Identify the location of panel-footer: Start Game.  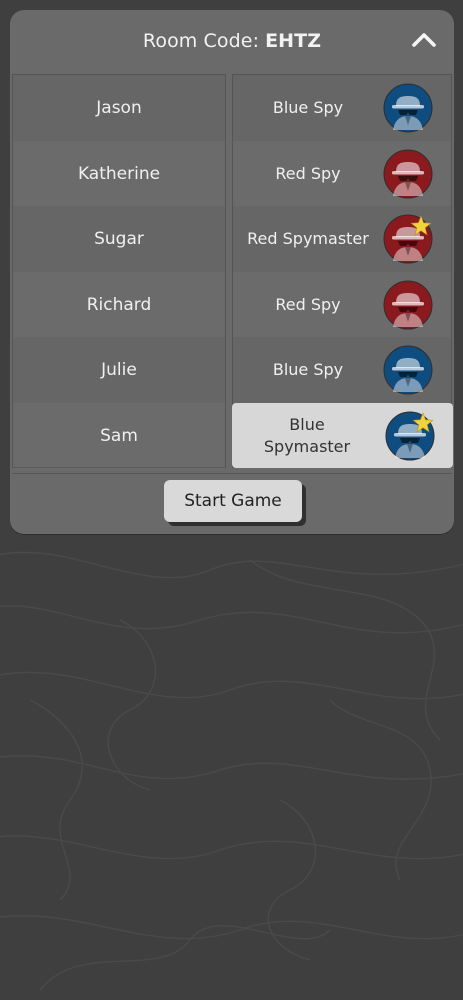
(232, 503).